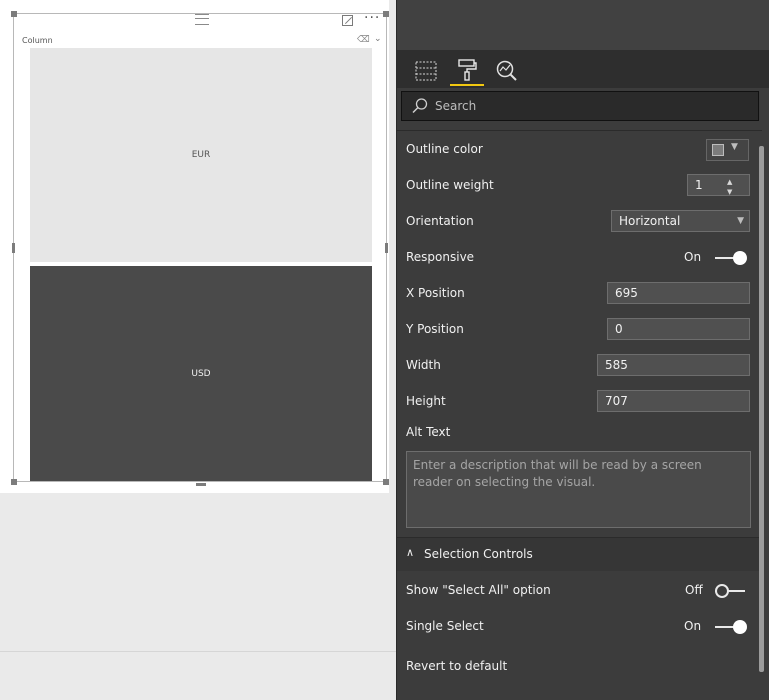  Describe the element at coordinates (718, 185) in the screenshot. I see `outline-weight-stepper: 1 ▲ ▼` at that location.